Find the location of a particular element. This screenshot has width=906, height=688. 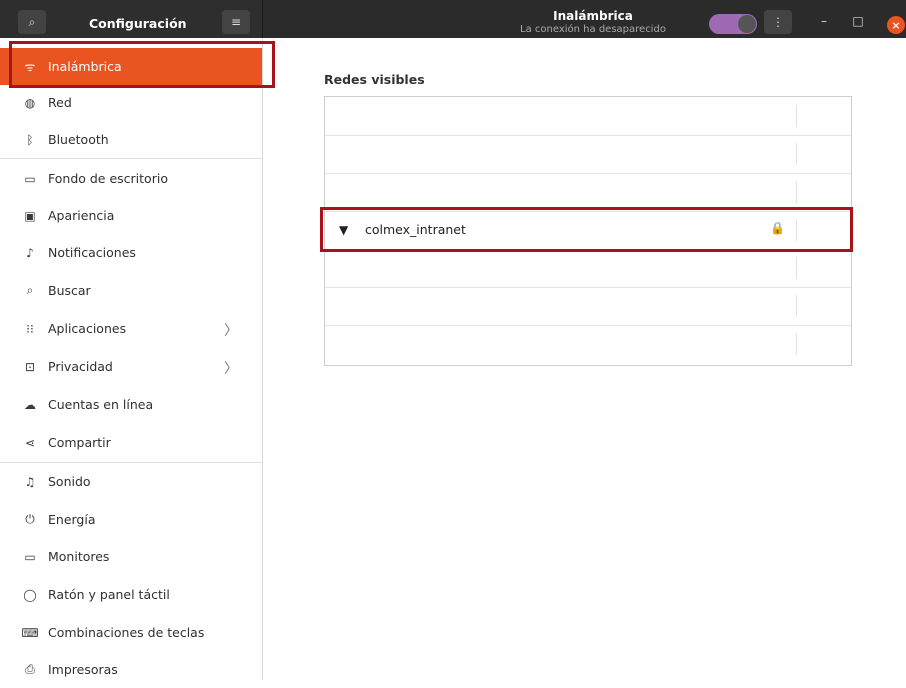

sidebar-item-combinaciones: ⌨ Combinaciones de teclas is located at coordinates (131, 632).